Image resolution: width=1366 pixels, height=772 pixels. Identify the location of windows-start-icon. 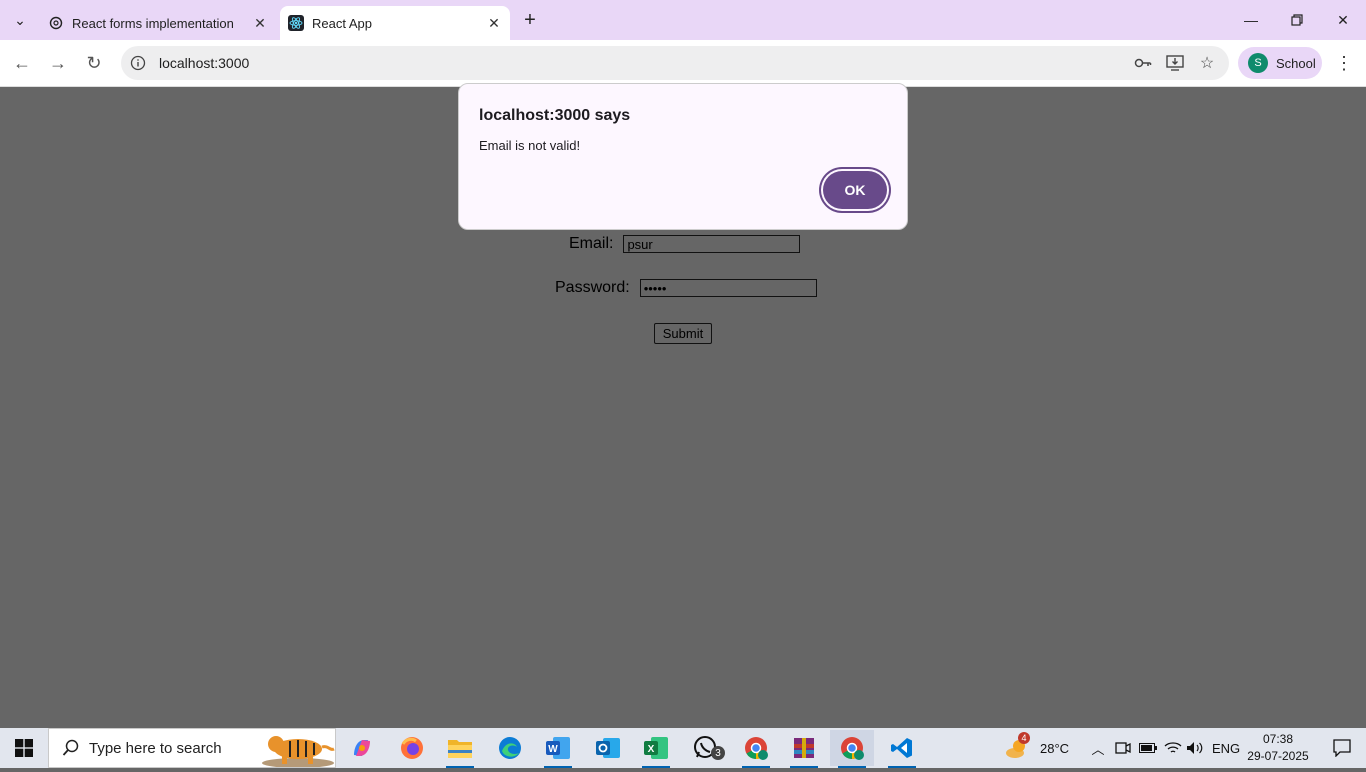
(24, 748).